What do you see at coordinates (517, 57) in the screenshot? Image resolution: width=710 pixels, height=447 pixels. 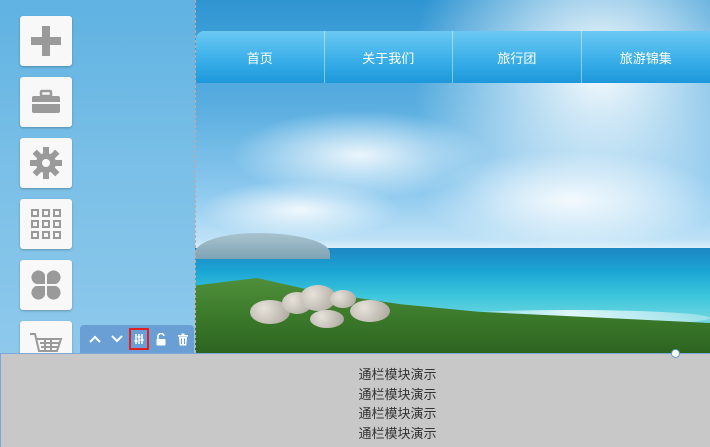 I see `nav-item-tour-group: 旅行团` at bounding box center [517, 57].